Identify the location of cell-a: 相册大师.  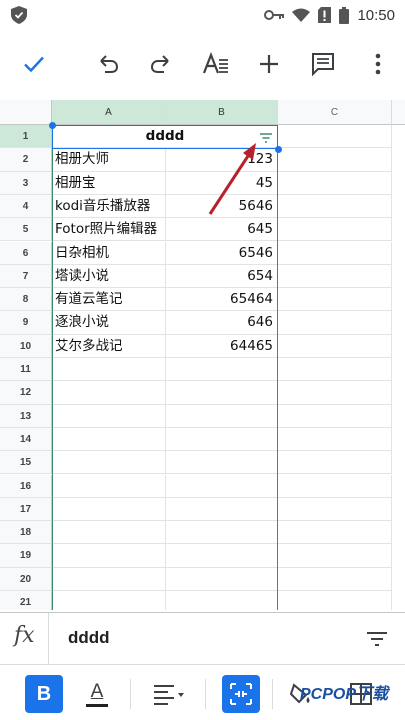
(109, 160).